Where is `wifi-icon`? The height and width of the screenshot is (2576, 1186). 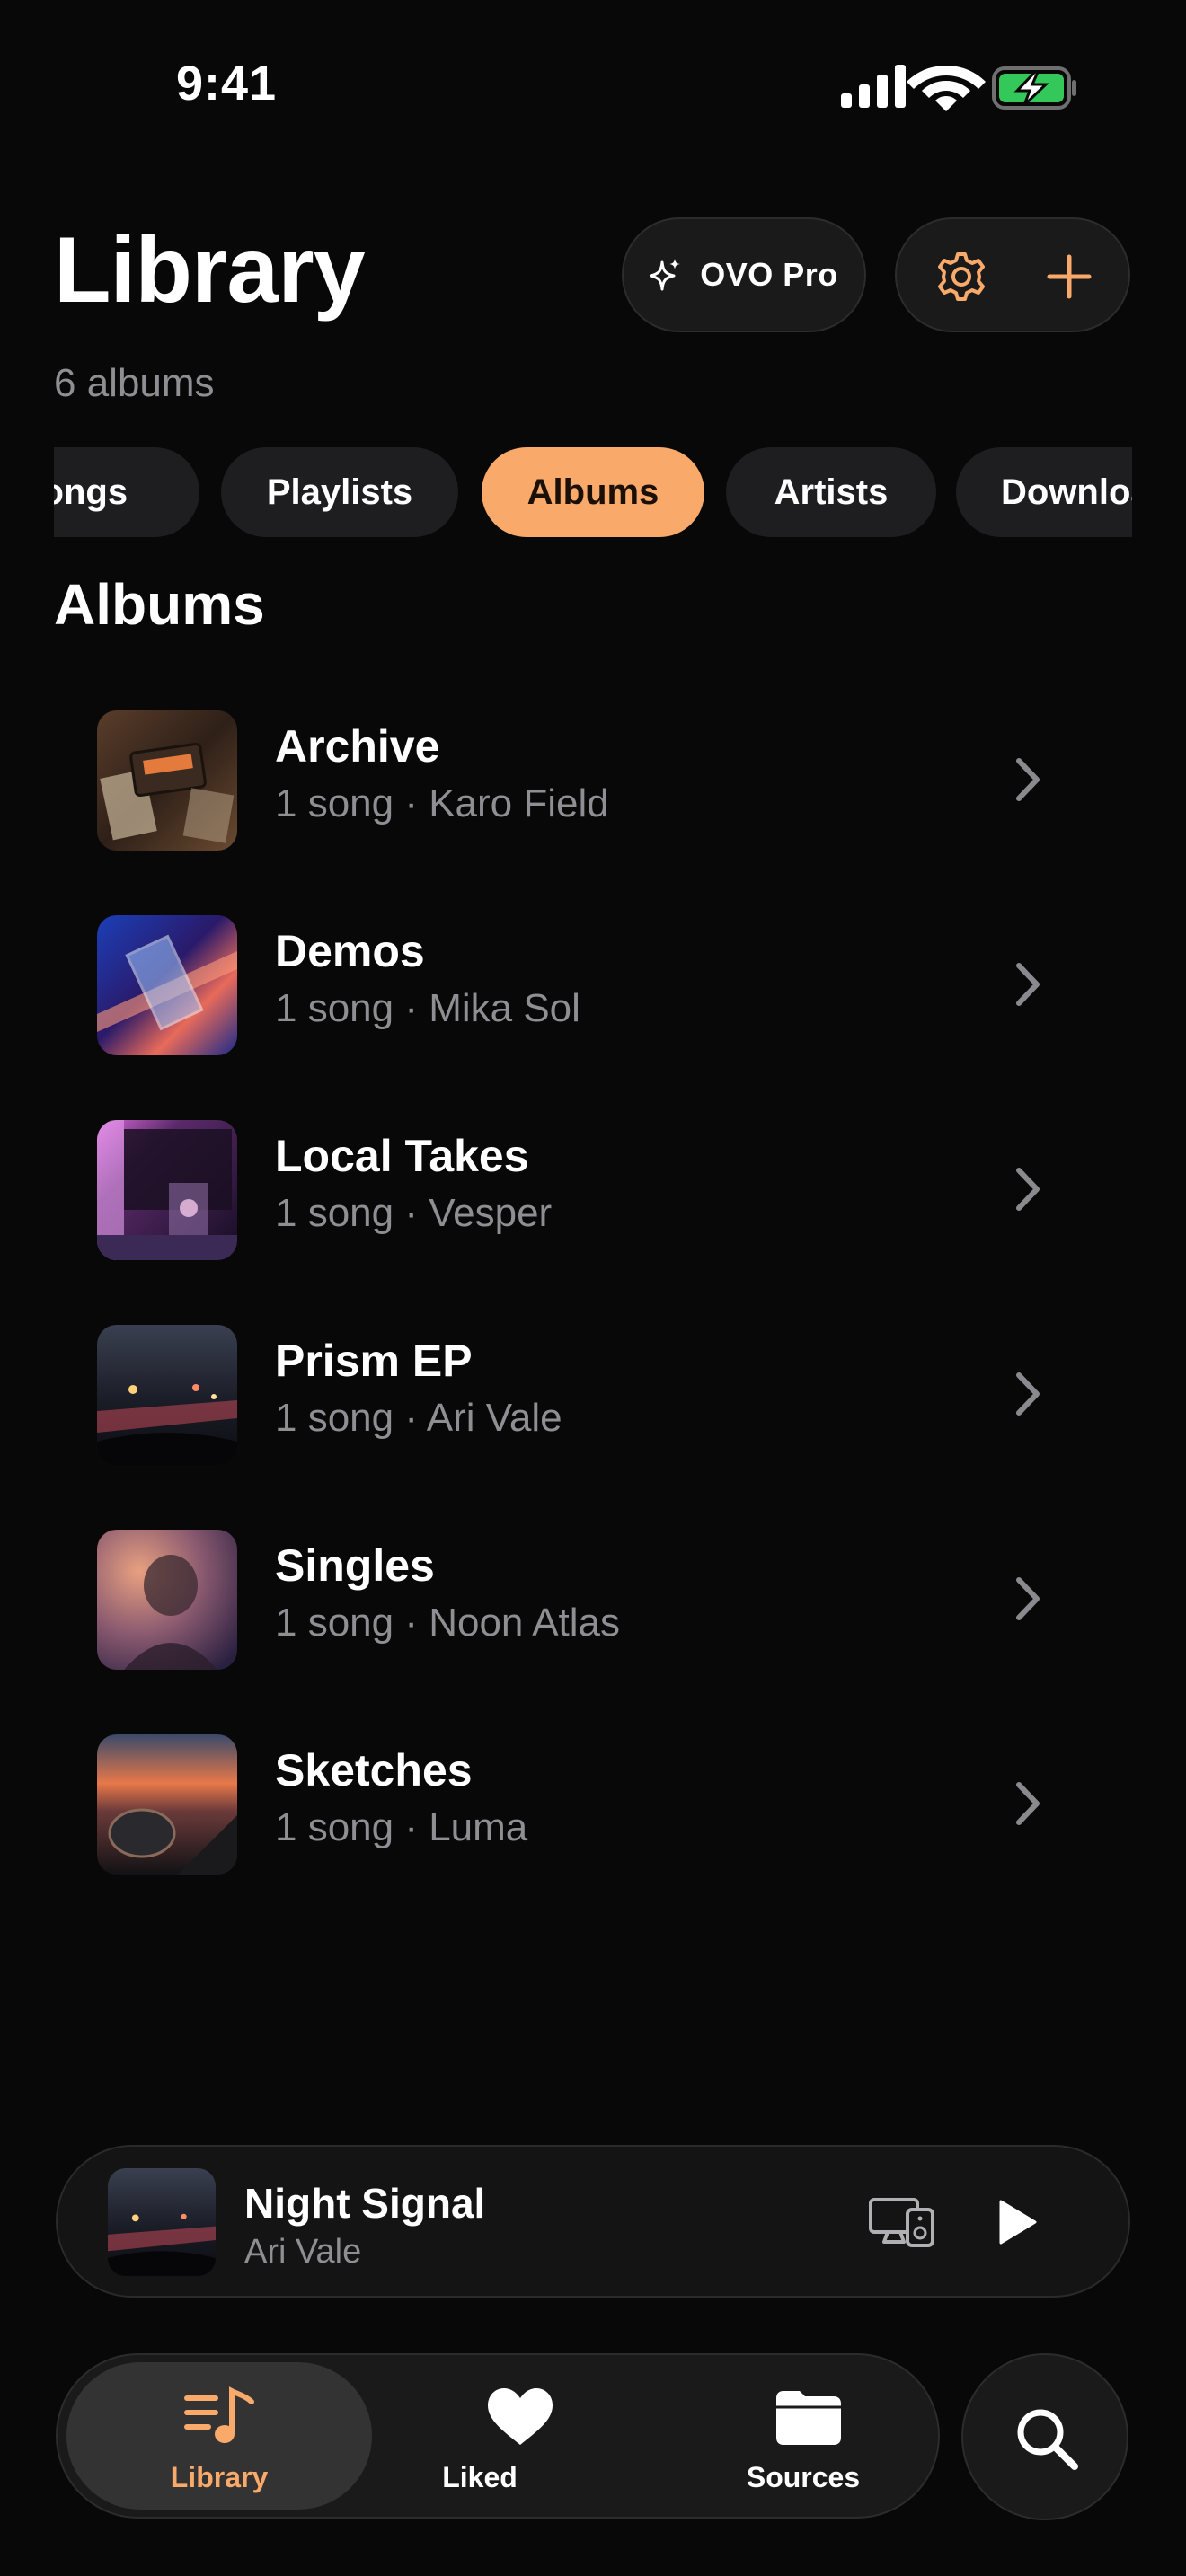 wifi-icon is located at coordinates (946, 88).